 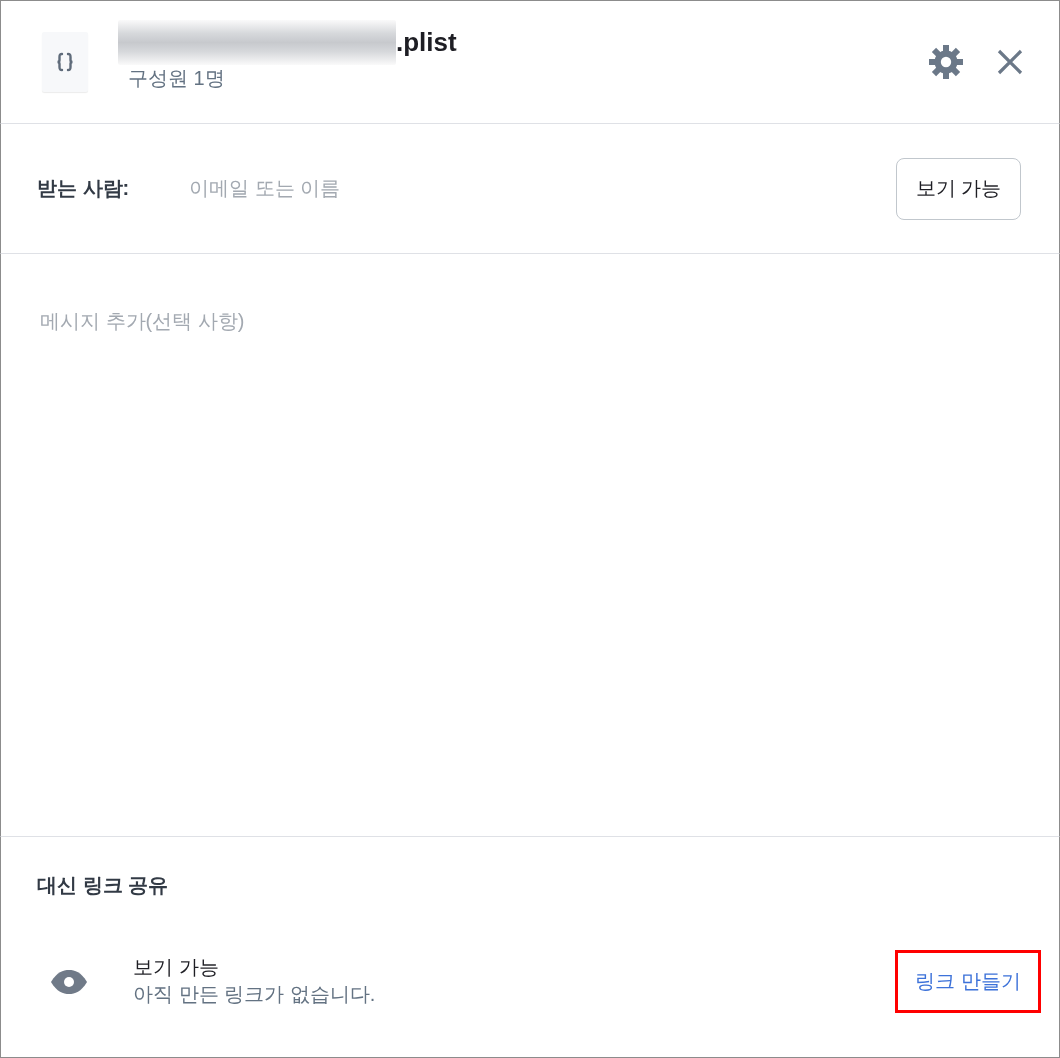 What do you see at coordinates (946, 62) in the screenshot?
I see `settings-icon` at bounding box center [946, 62].